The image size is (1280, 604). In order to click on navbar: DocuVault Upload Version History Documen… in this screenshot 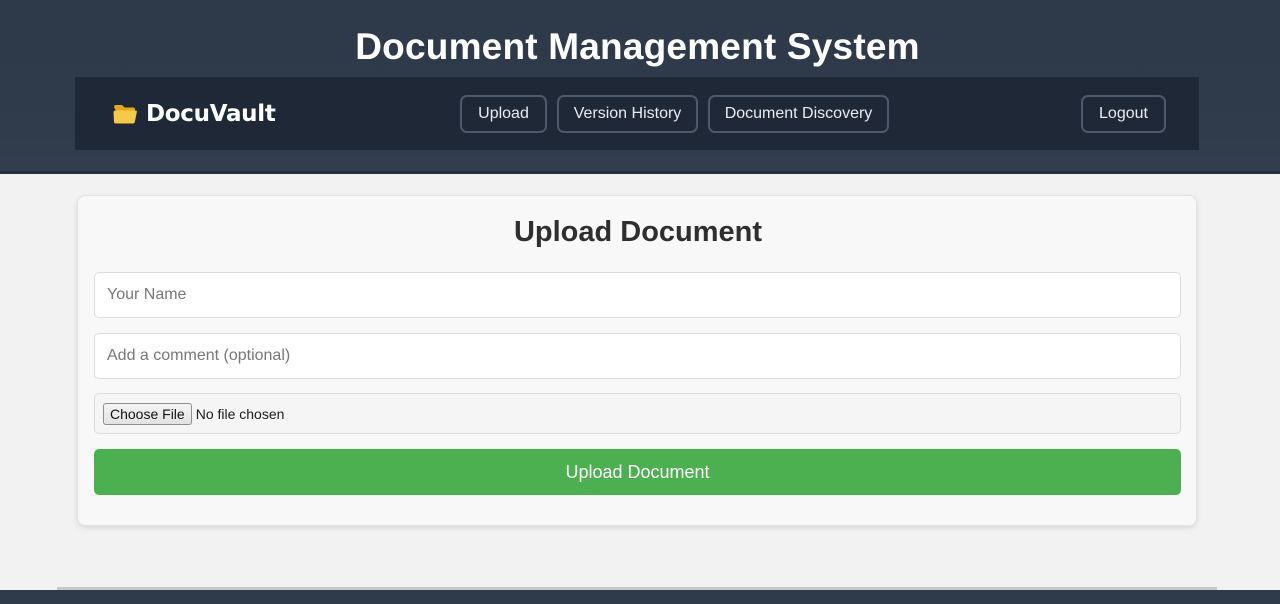, I will do `click(637, 113)`.